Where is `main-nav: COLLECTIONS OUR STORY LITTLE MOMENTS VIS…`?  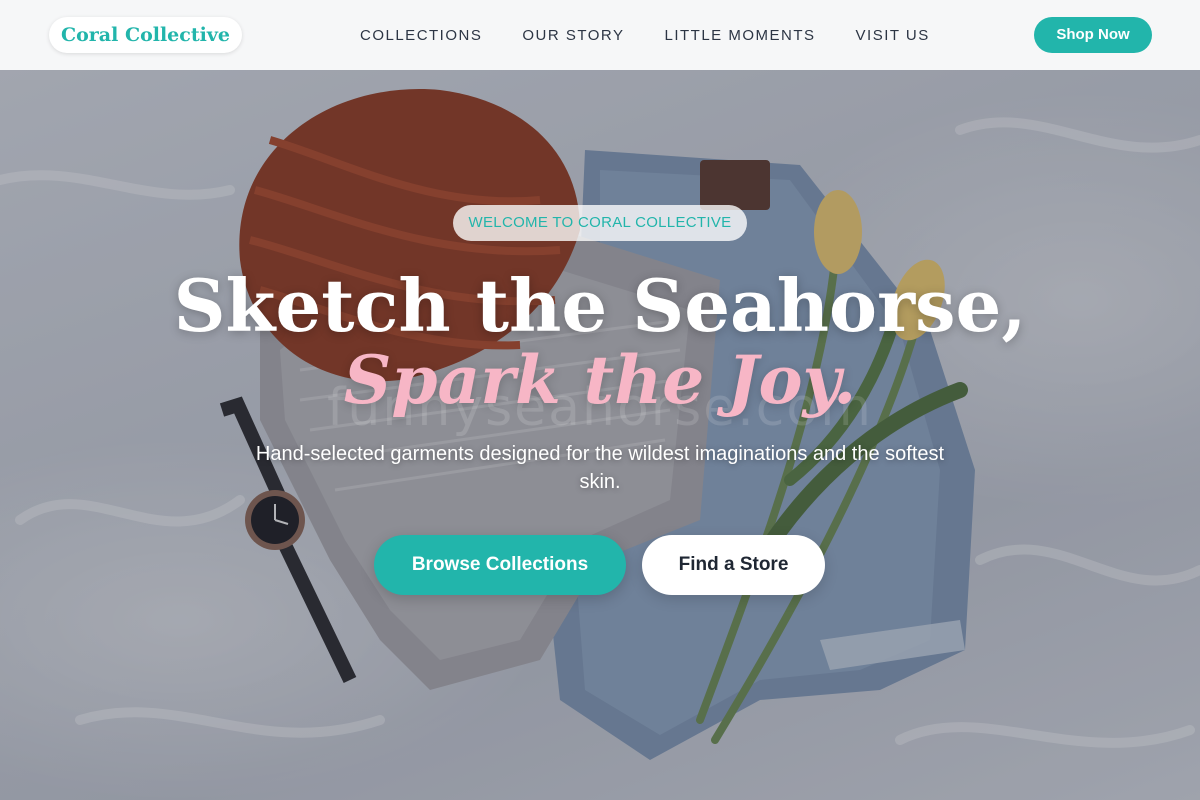 main-nav: COLLECTIONS OUR STORY LITTLE MOMENTS VIS… is located at coordinates (645, 35).